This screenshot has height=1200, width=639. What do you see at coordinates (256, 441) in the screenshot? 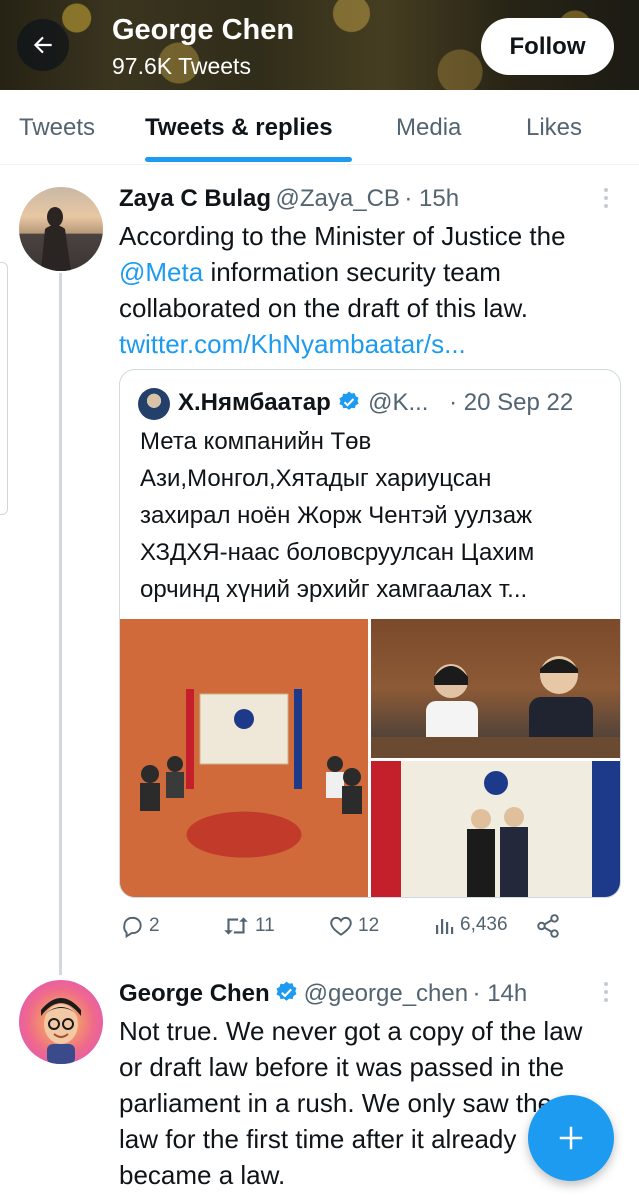
I see `quoted-text-line: Мета компанийн Төв` at bounding box center [256, 441].